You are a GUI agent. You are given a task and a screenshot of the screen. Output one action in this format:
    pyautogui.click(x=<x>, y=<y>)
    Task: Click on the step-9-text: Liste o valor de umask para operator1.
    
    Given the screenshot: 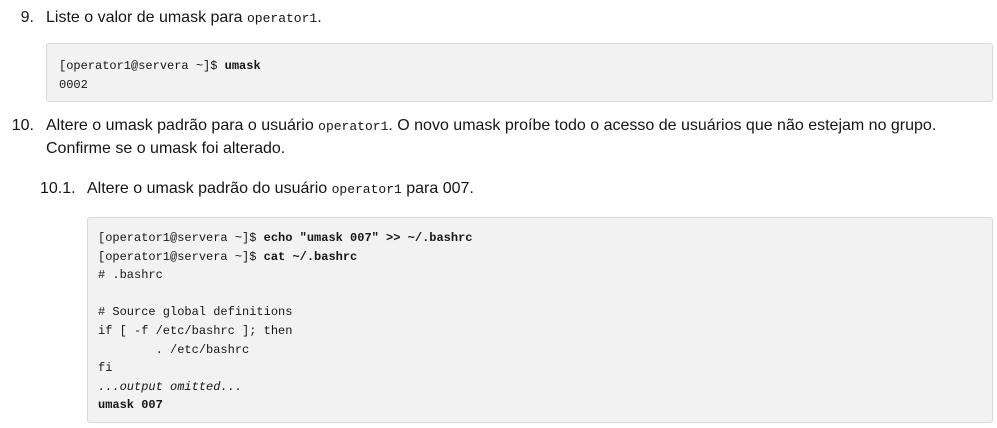 What is the action you would take?
    pyautogui.click(x=184, y=17)
    